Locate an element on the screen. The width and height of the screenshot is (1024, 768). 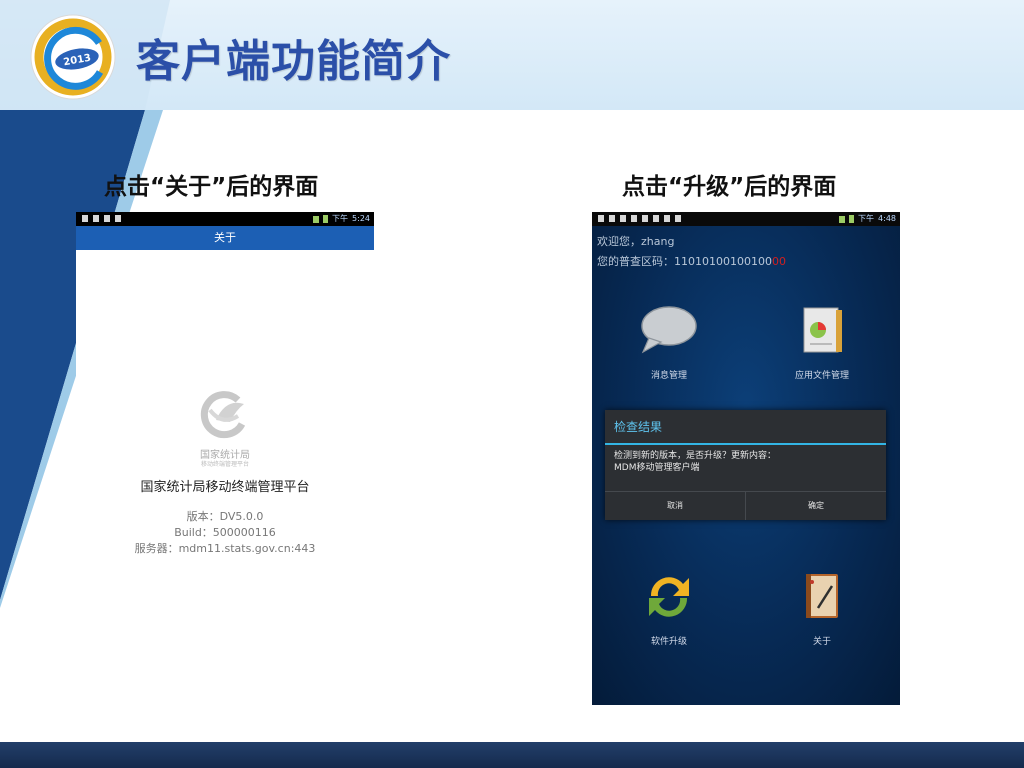
region-code: 您的普查区码：1101010010010000 is located at coordinates (691, 261).